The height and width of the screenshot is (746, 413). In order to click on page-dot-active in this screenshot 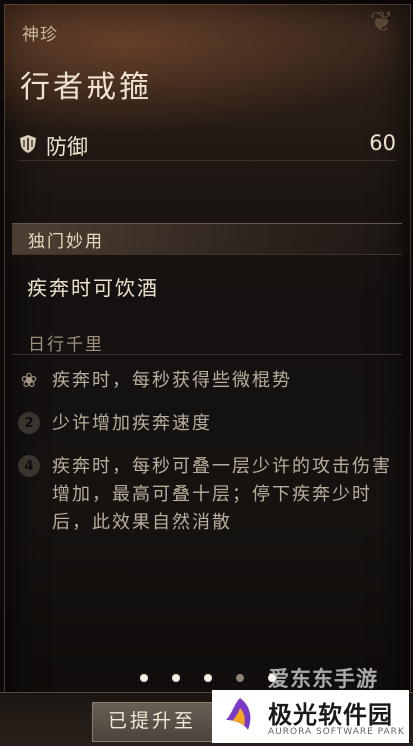, I will do `click(240, 678)`.